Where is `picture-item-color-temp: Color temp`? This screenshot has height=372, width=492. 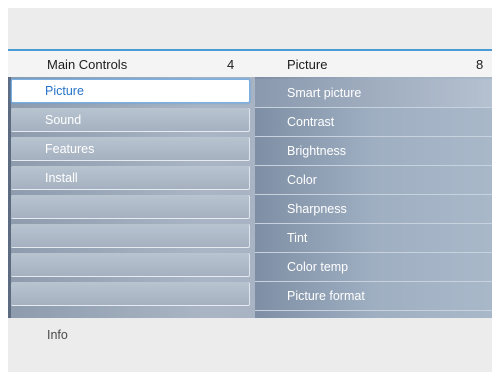 picture-item-color-temp: Color temp is located at coordinates (373, 267).